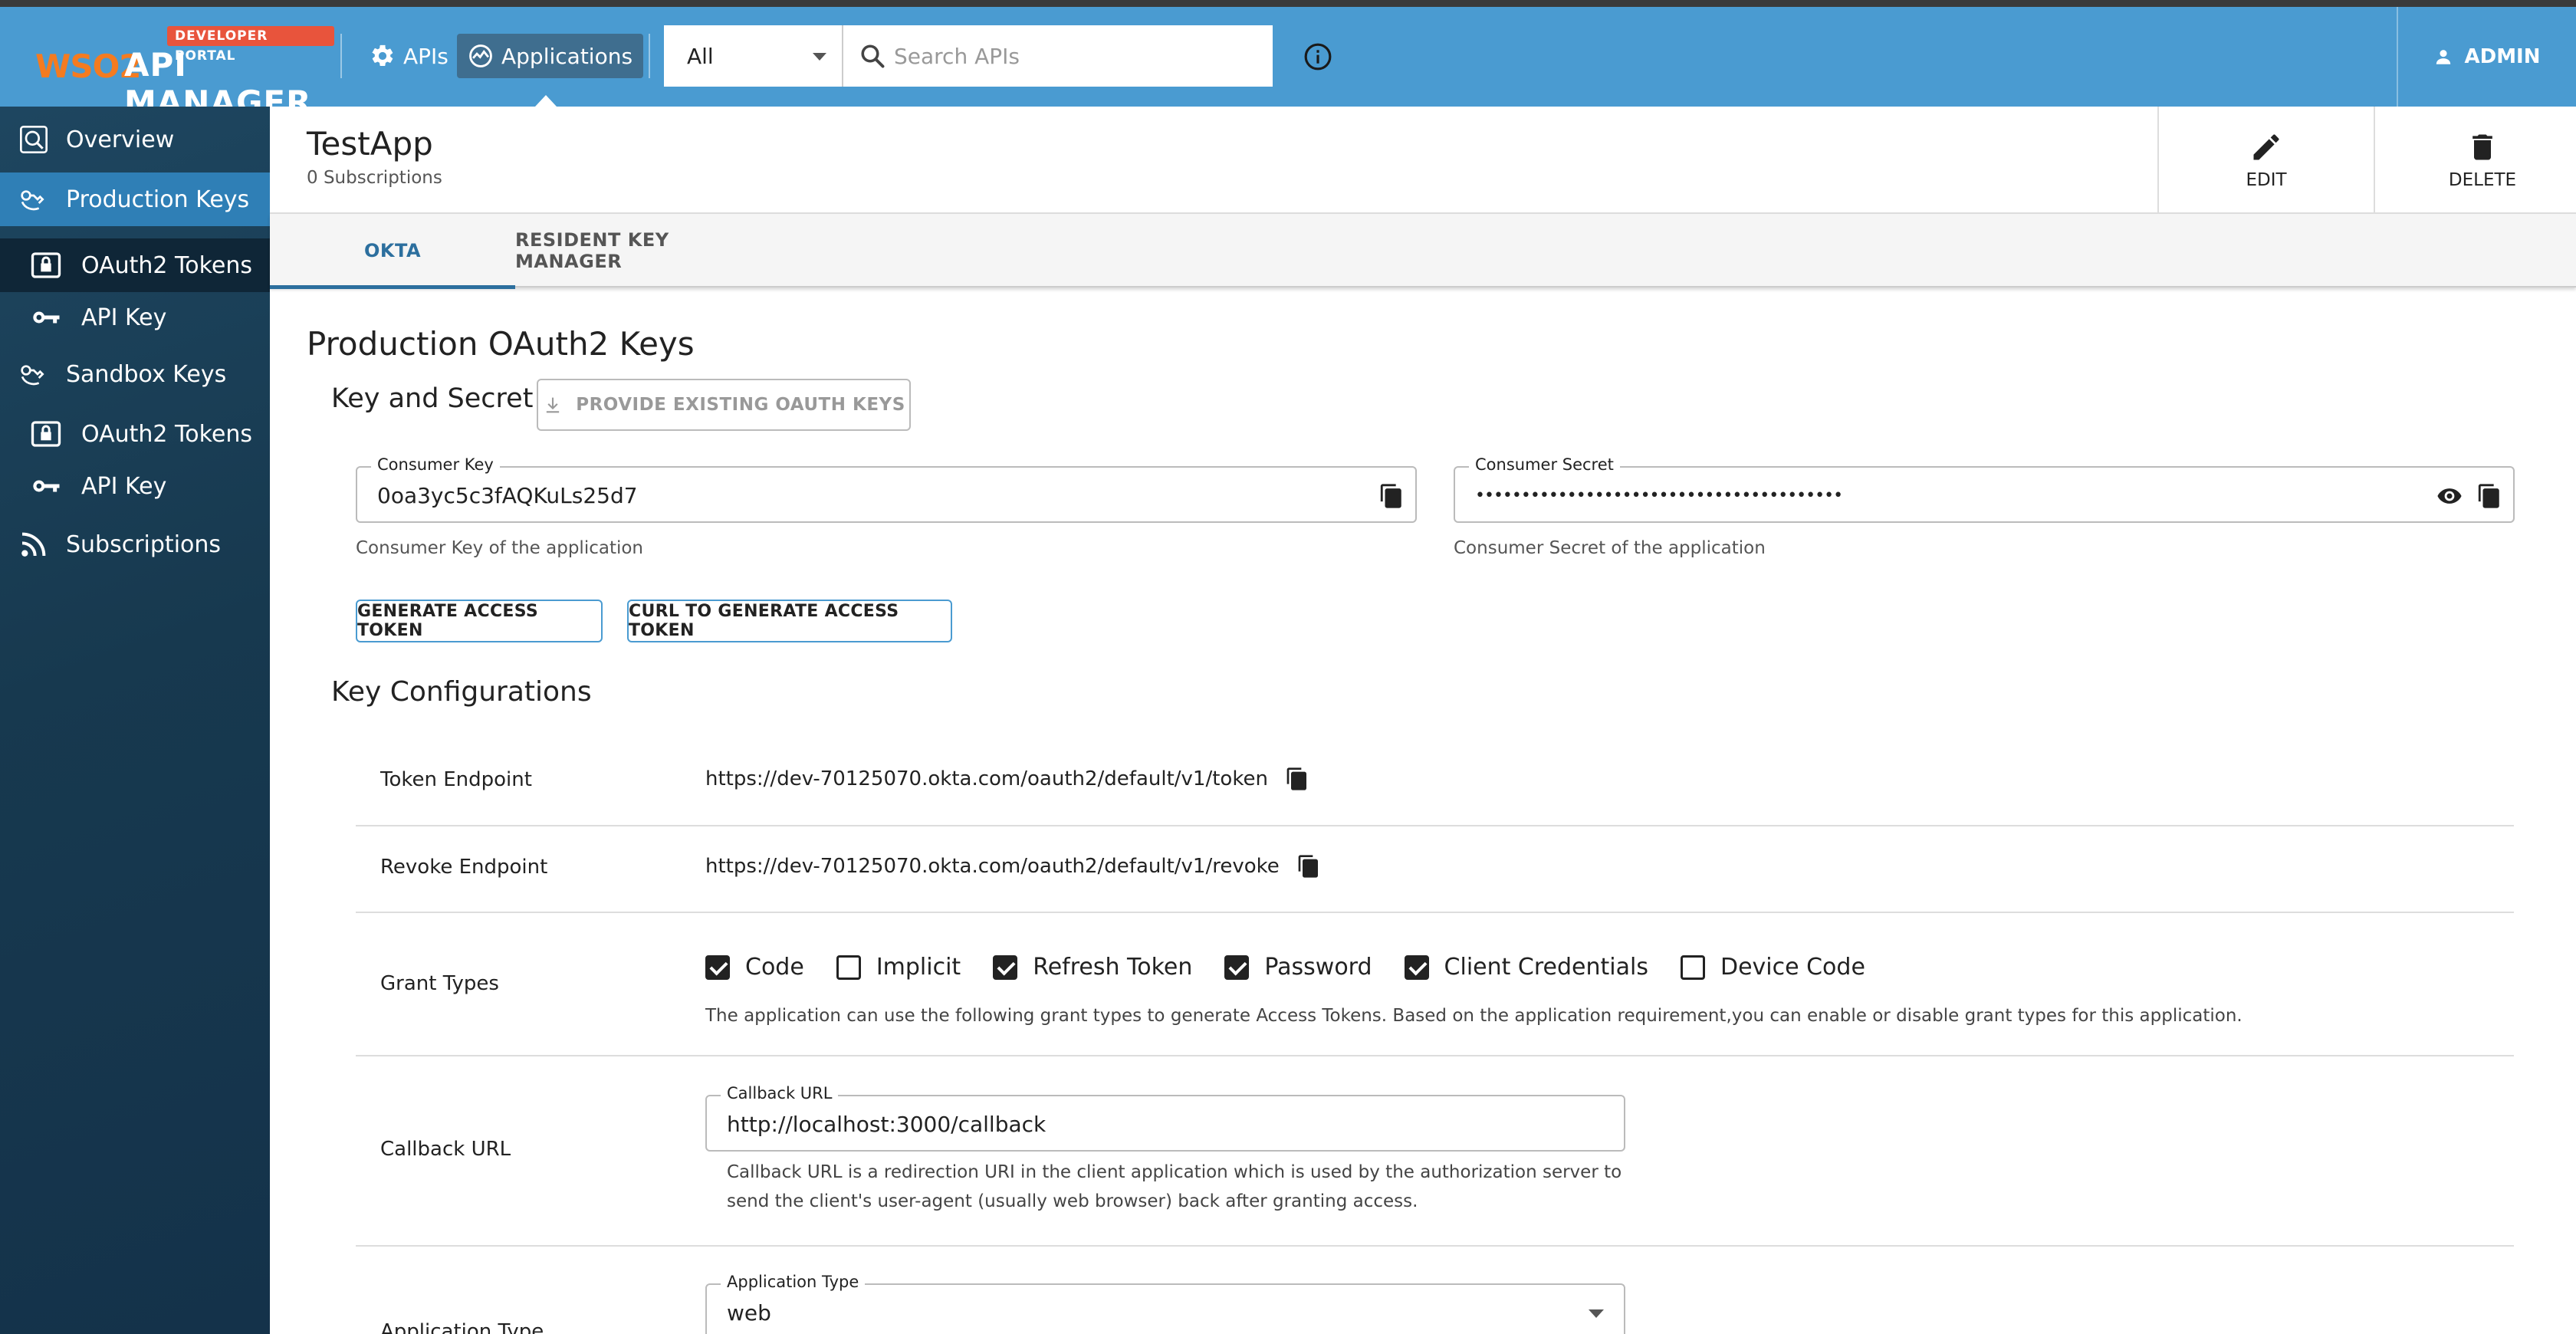 Image resolution: width=2576 pixels, height=1334 pixels. I want to click on key-secret-title: Key and Secret, so click(433, 398).